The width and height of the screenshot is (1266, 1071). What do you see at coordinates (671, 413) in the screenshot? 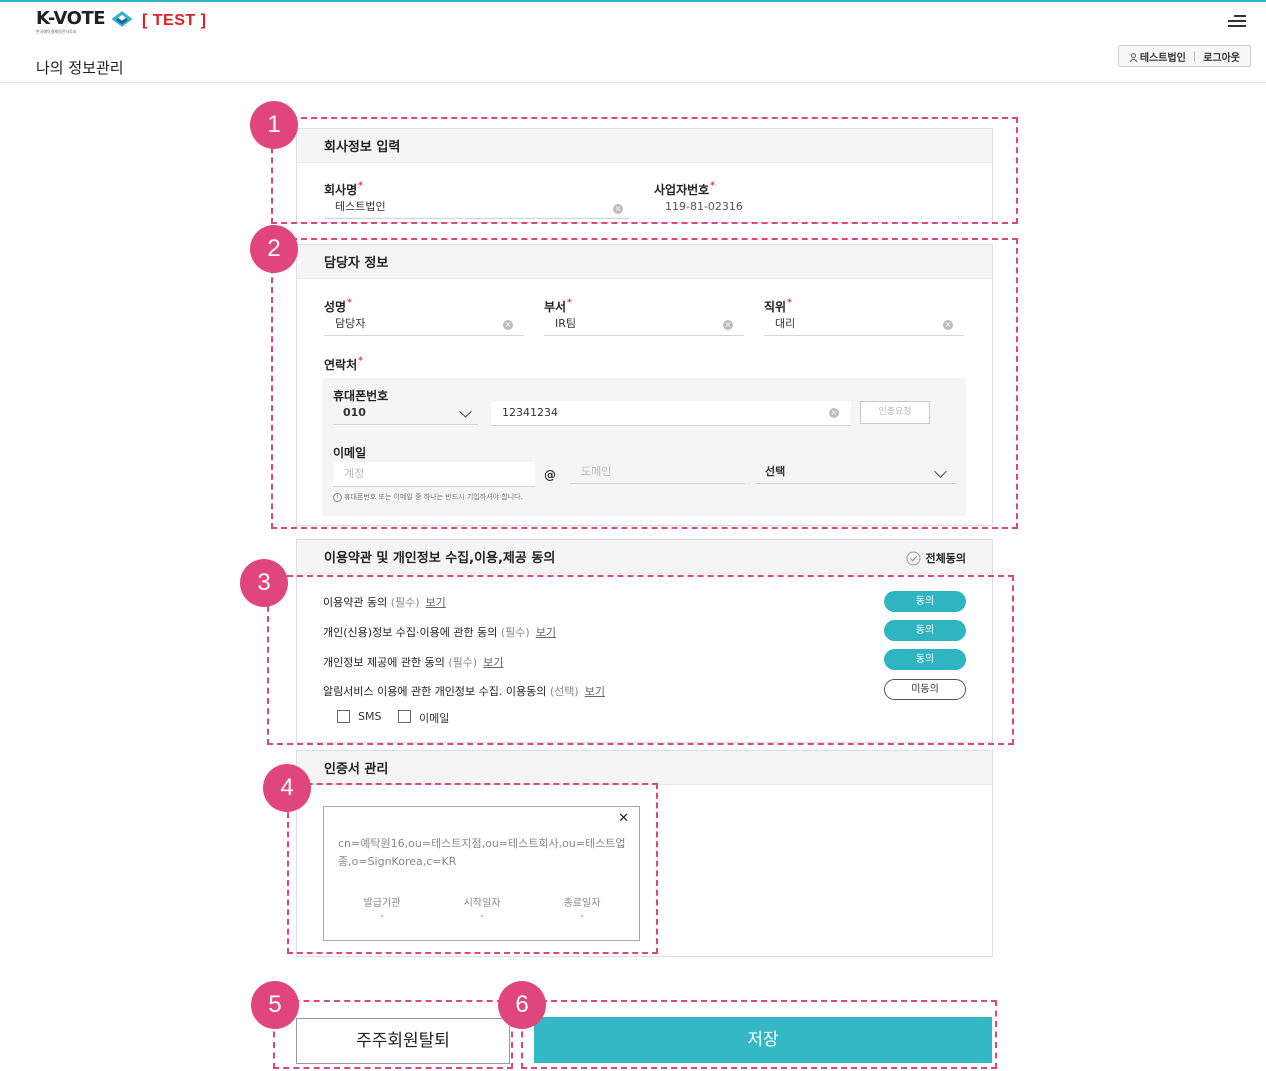
I see `phone-number-field: 12341234` at bounding box center [671, 413].